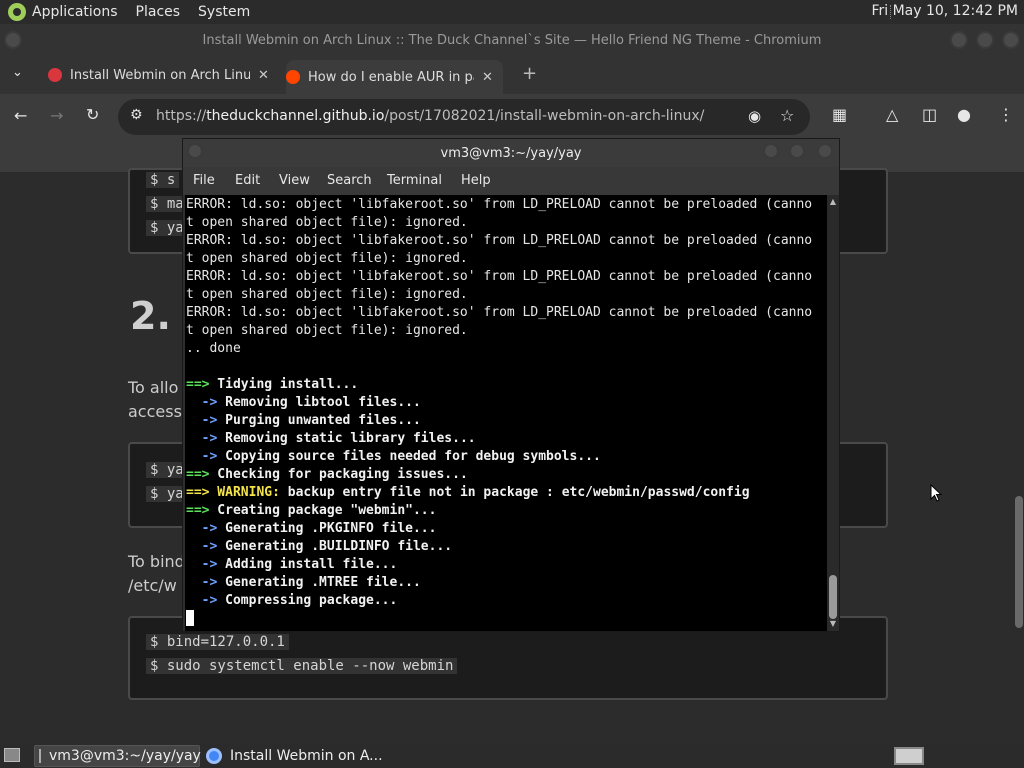 Image resolution: width=1024 pixels, height=768 pixels. I want to click on menu-view: View, so click(294, 180).